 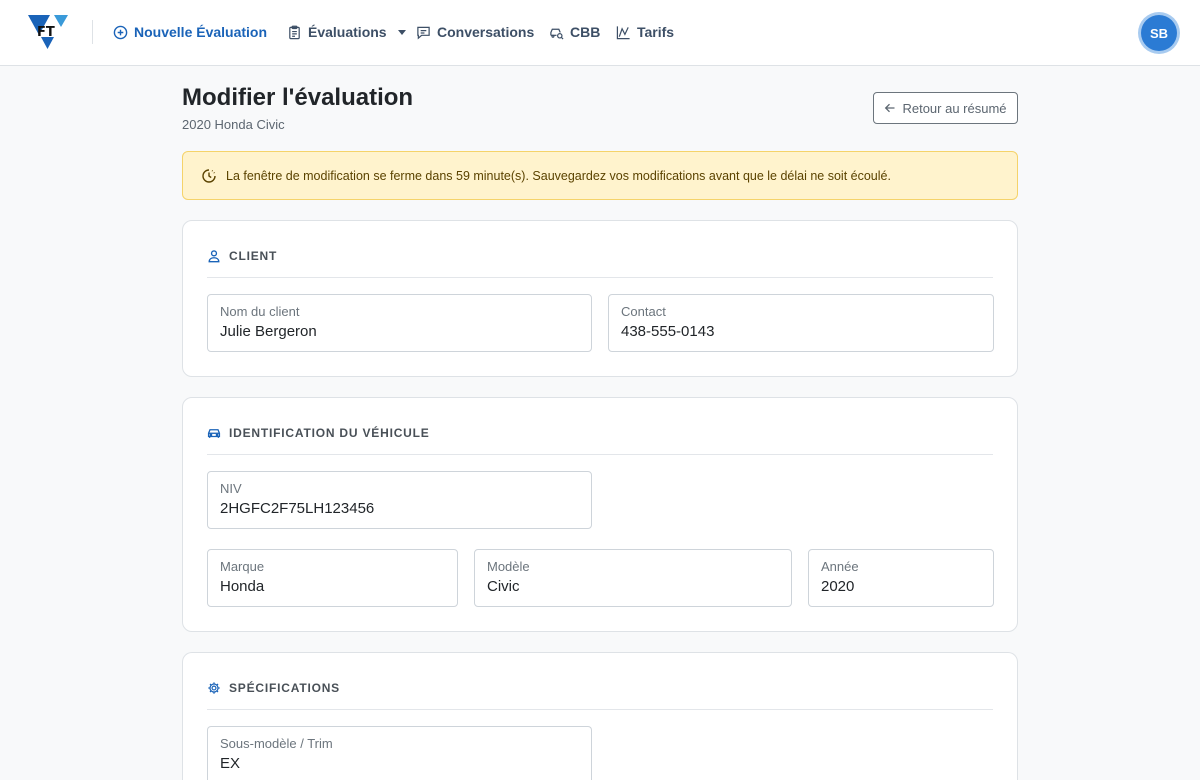 I want to click on year-label: Année, so click(x=840, y=566).